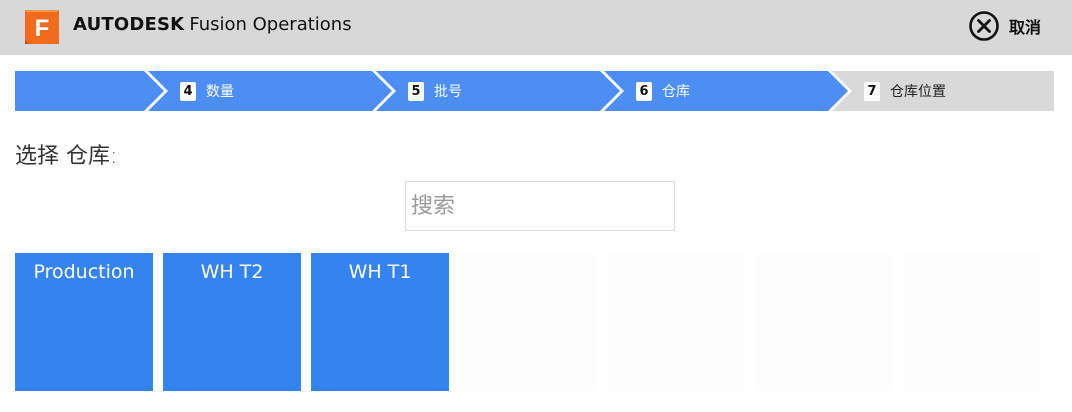 This screenshot has width=1072, height=412. I want to click on step-label: 数量, so click(220, 92).